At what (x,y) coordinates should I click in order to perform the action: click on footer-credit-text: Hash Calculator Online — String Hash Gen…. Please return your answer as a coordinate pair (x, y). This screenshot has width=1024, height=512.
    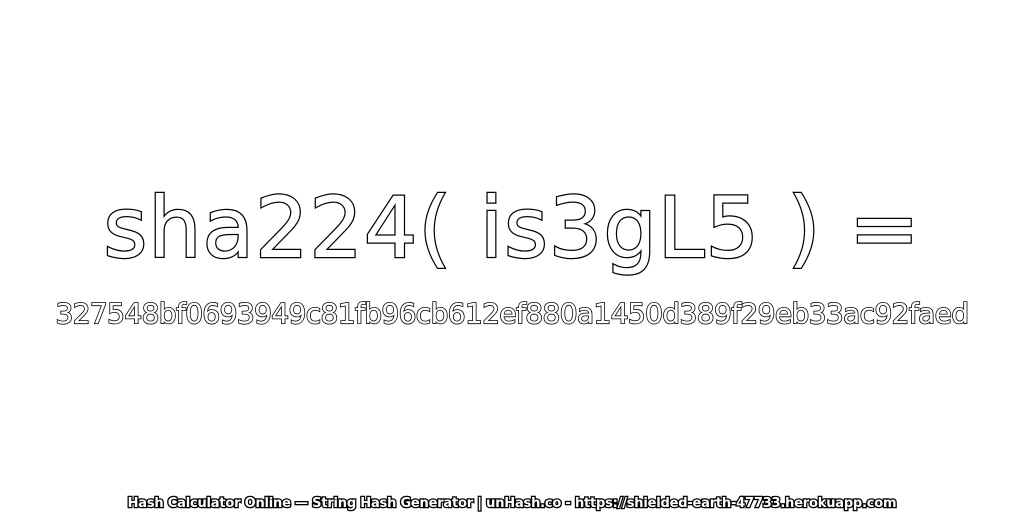
    Looking at the image, I should click on (512, 503).